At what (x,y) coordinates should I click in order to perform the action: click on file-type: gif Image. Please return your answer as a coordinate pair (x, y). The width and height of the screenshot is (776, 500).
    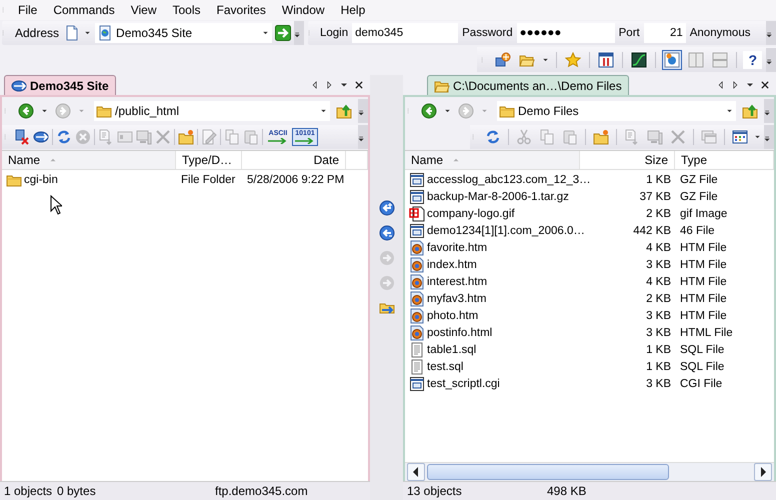
    Looking at the image, I should click on (704, 214).